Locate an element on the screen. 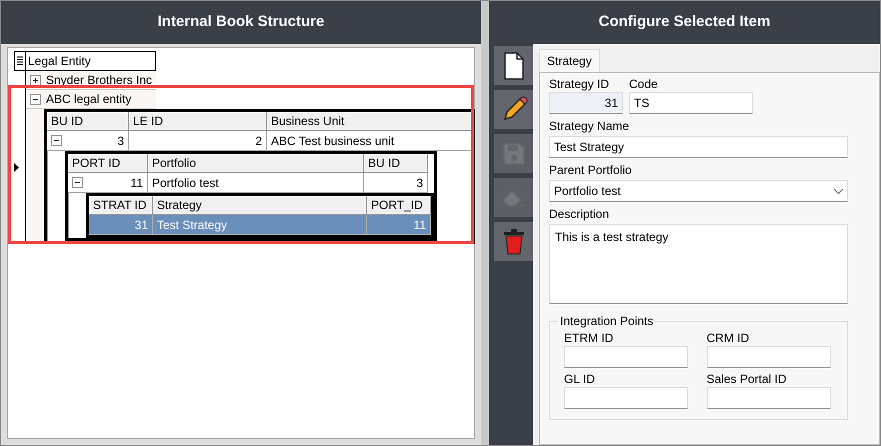  panel-title: Internal Book Structure is located at coordinates (241, 22).